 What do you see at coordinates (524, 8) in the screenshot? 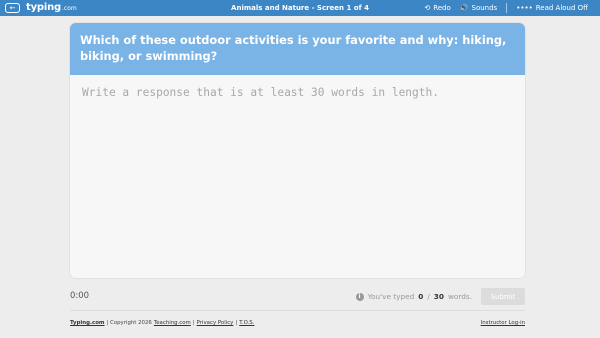
I see `dots-icon: ••••` at bounding box center [524, 8].